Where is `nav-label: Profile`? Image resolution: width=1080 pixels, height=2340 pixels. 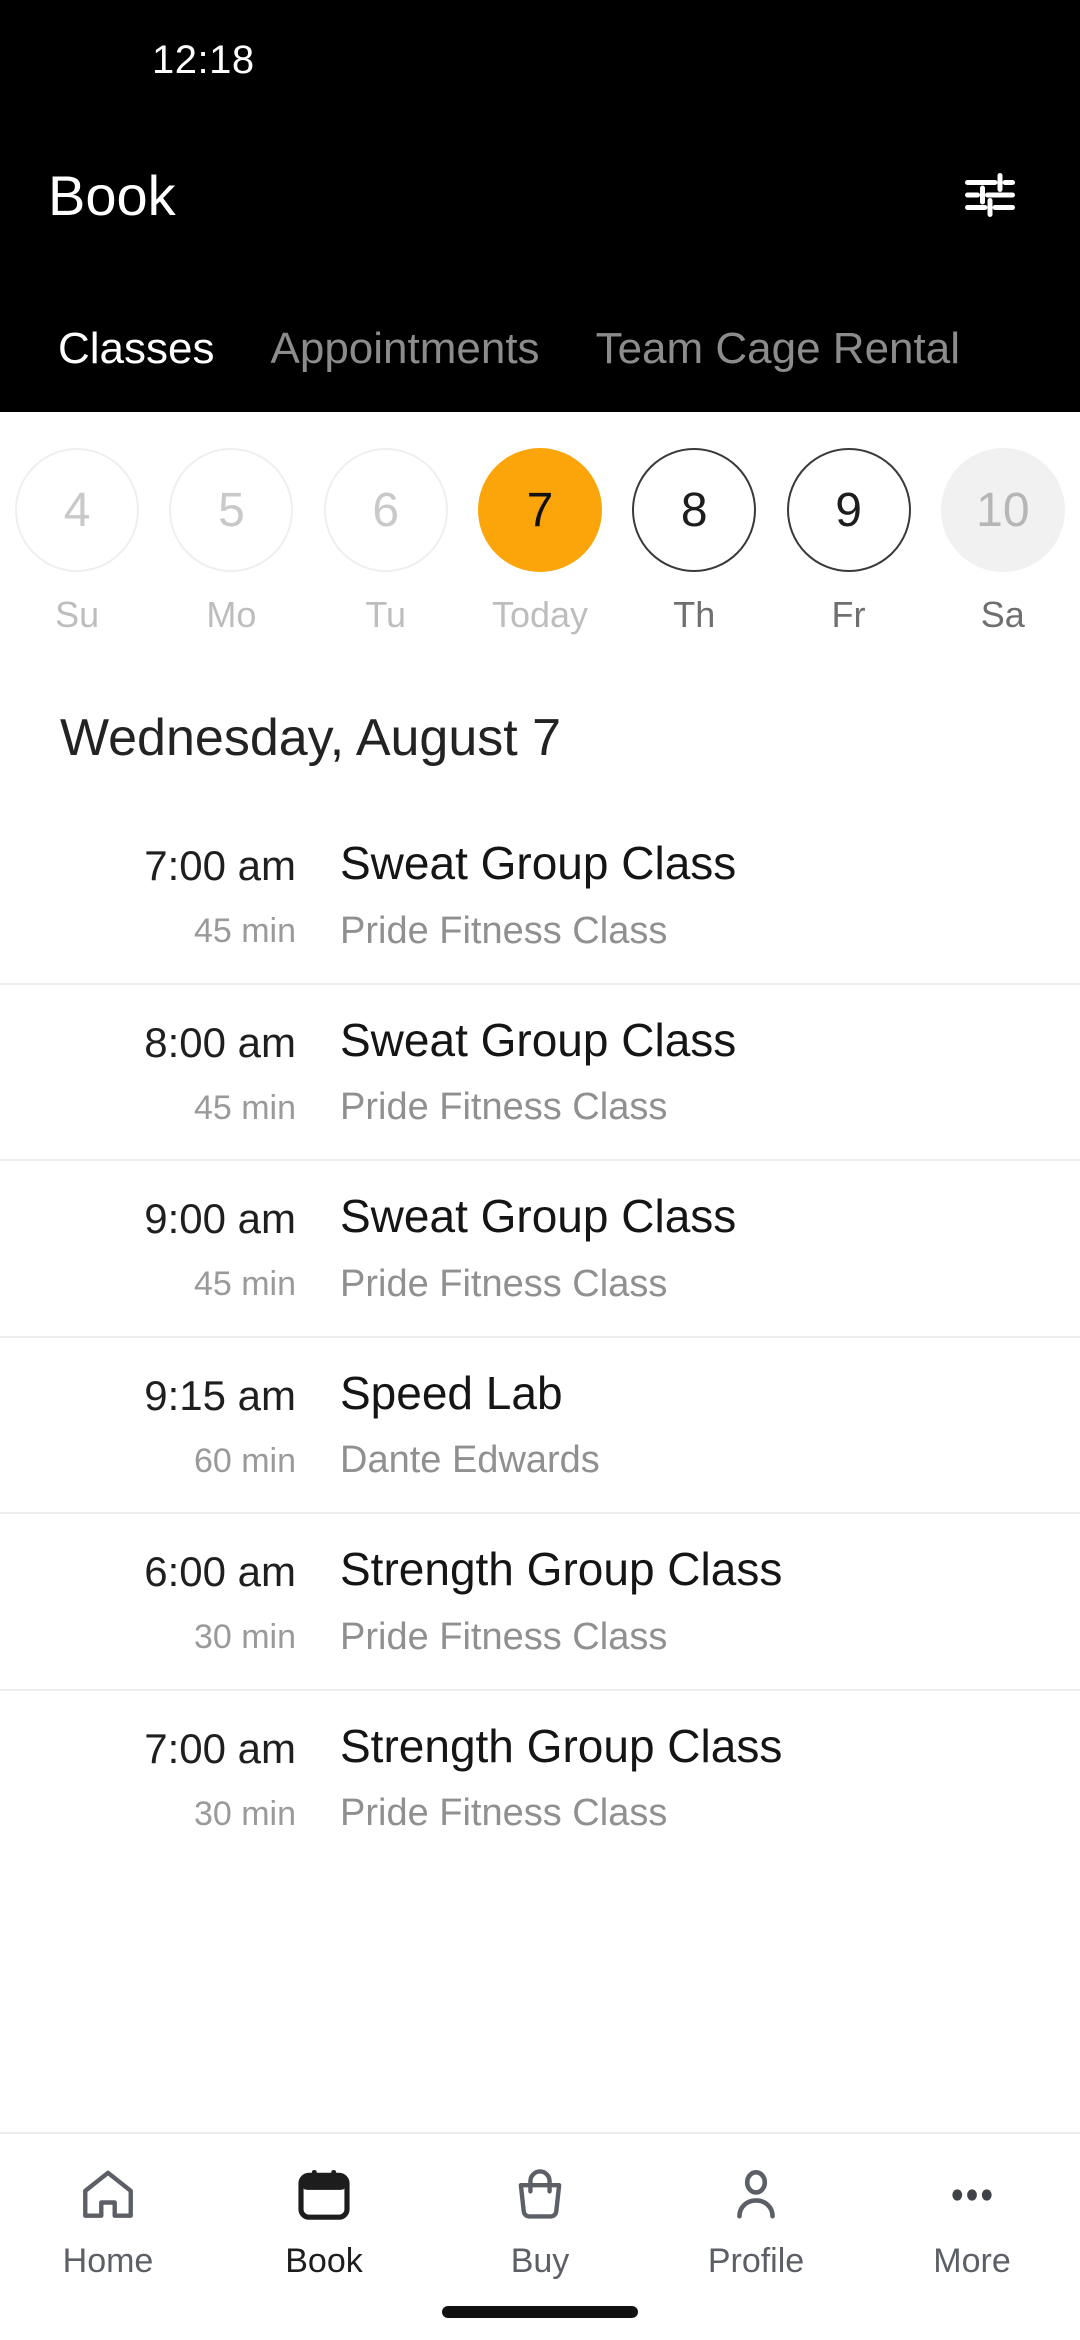 nav-label: Profile is located at coordinates (756, 2261).